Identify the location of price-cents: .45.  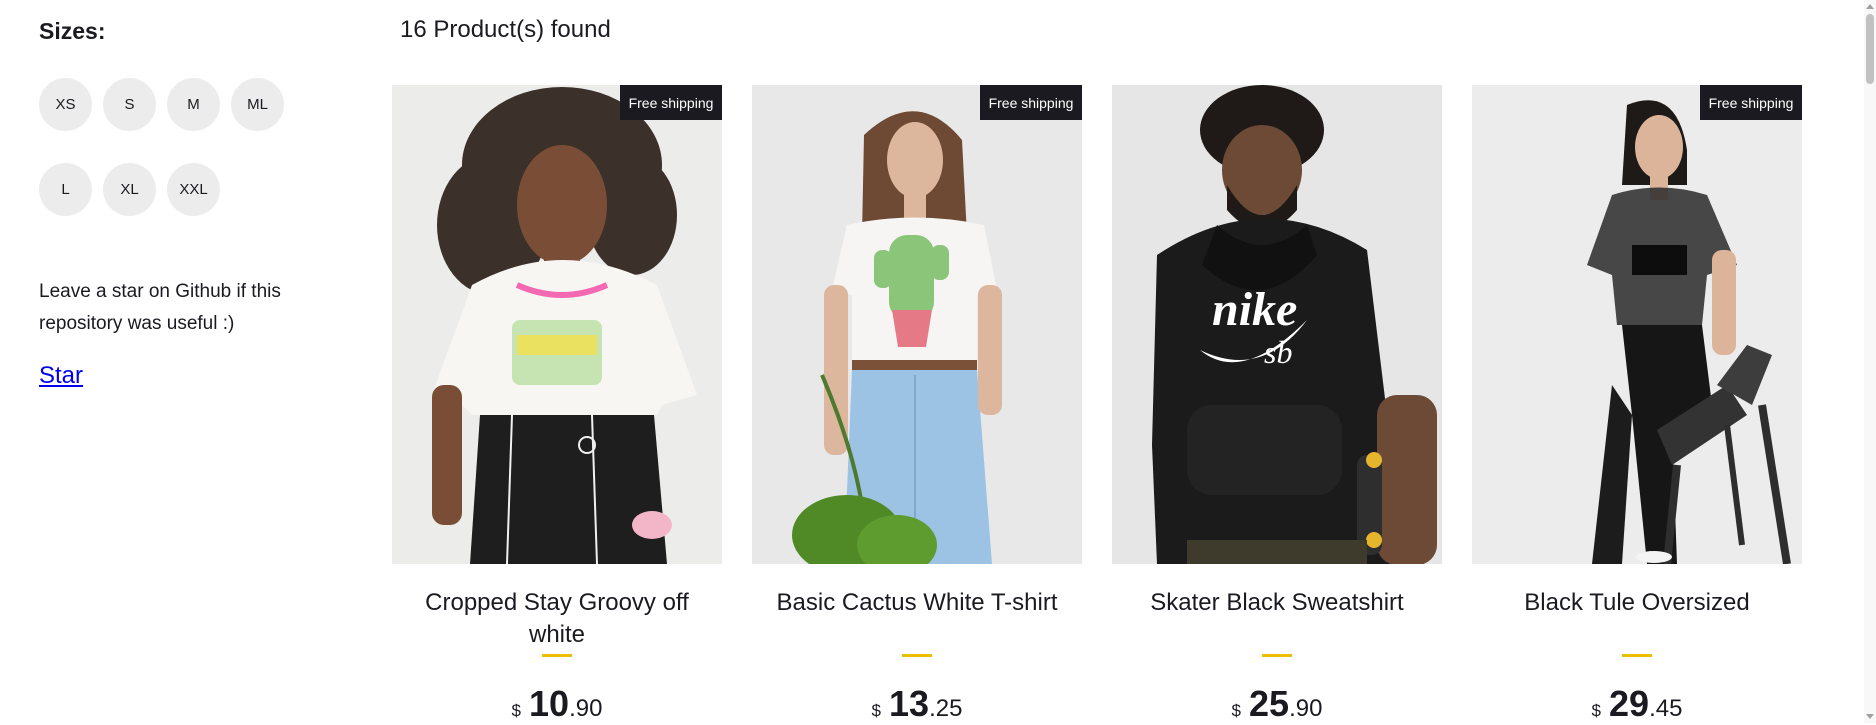
(1666, 708).